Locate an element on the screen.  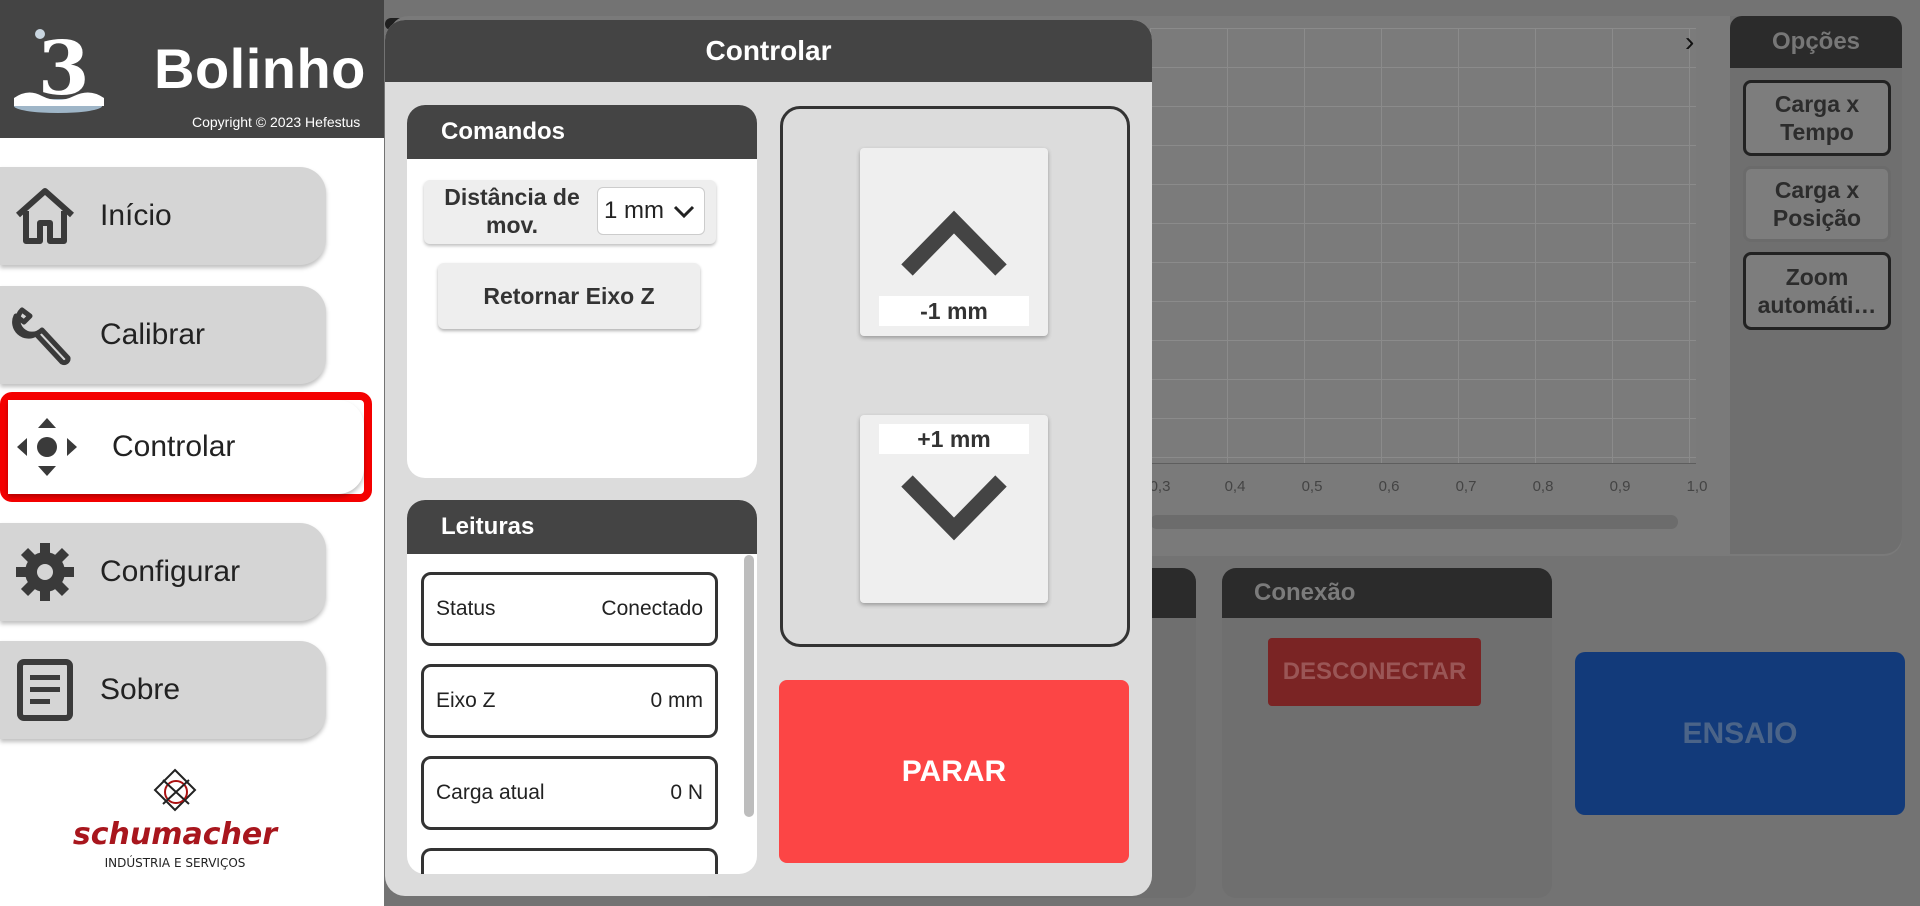
svg-text: 3 is located at coordinates (64, 69).